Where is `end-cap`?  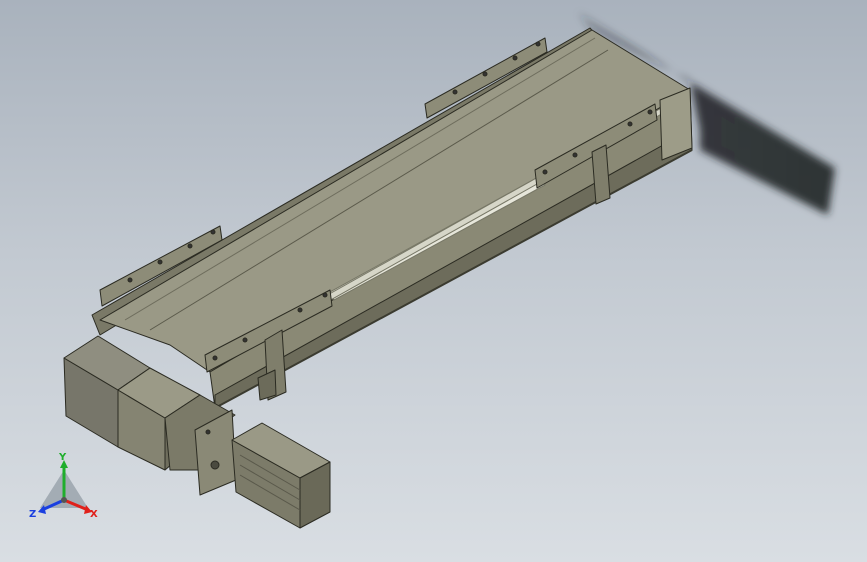 end-cap is located at coordinates (676, 124).